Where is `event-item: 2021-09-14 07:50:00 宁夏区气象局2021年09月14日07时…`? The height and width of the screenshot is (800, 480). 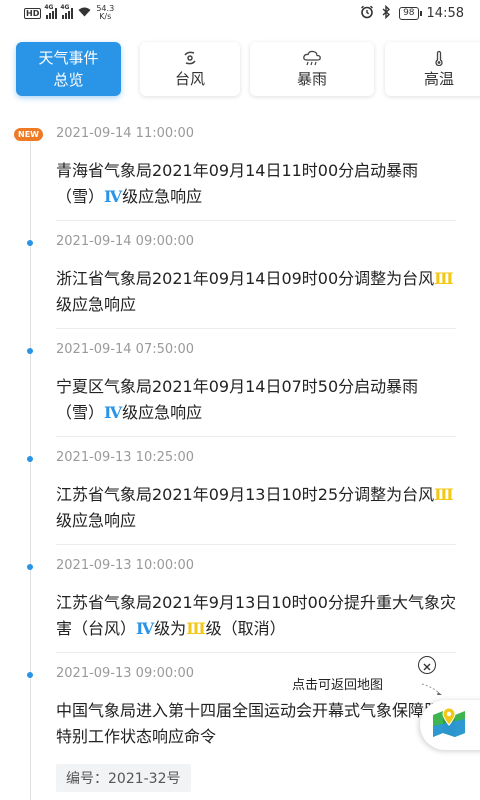
event-item: 2021-09-14 07:50:00 宁夏区气象局2021年09月14日07时… is located at coordinates (256, 388).